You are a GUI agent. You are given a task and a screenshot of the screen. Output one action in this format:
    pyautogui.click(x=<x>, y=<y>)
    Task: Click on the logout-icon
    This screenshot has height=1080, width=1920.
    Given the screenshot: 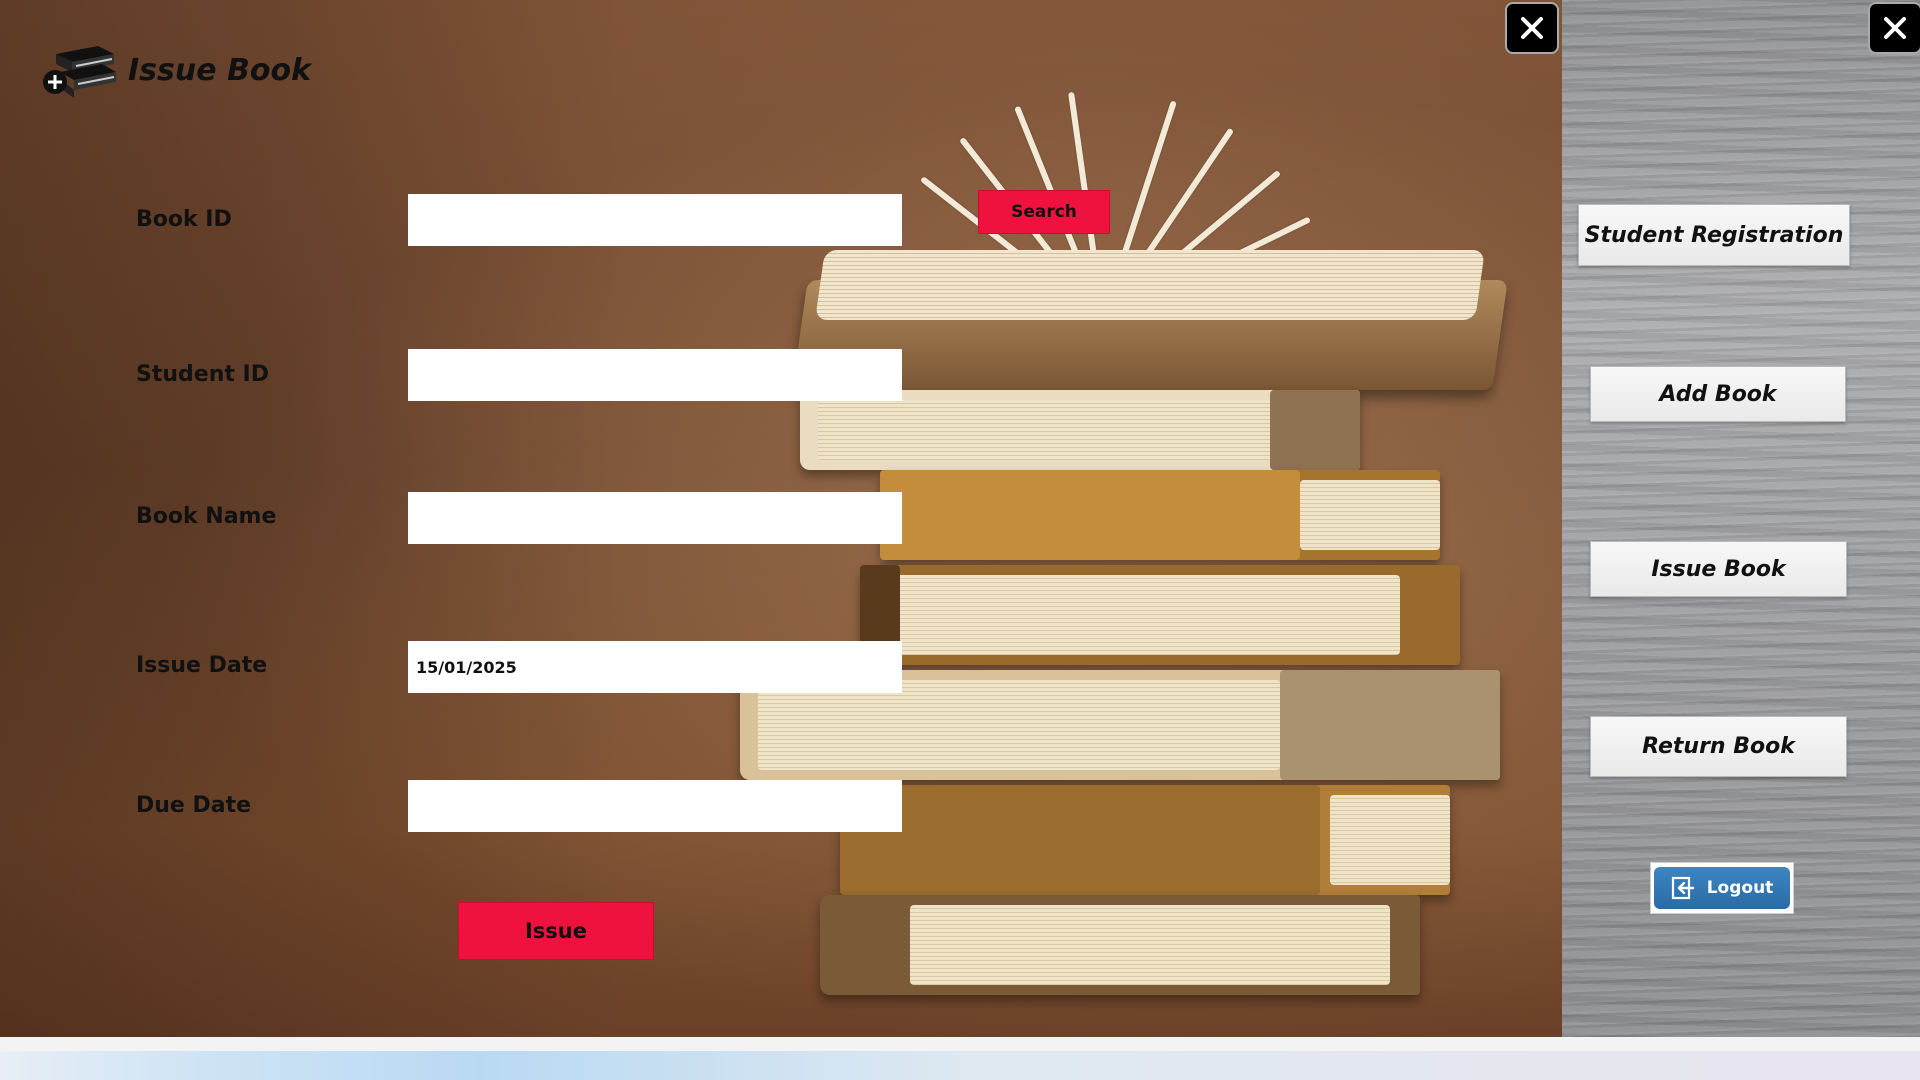 What is the action you would take?
    pyautogui.click(x=1682, y=888)
    